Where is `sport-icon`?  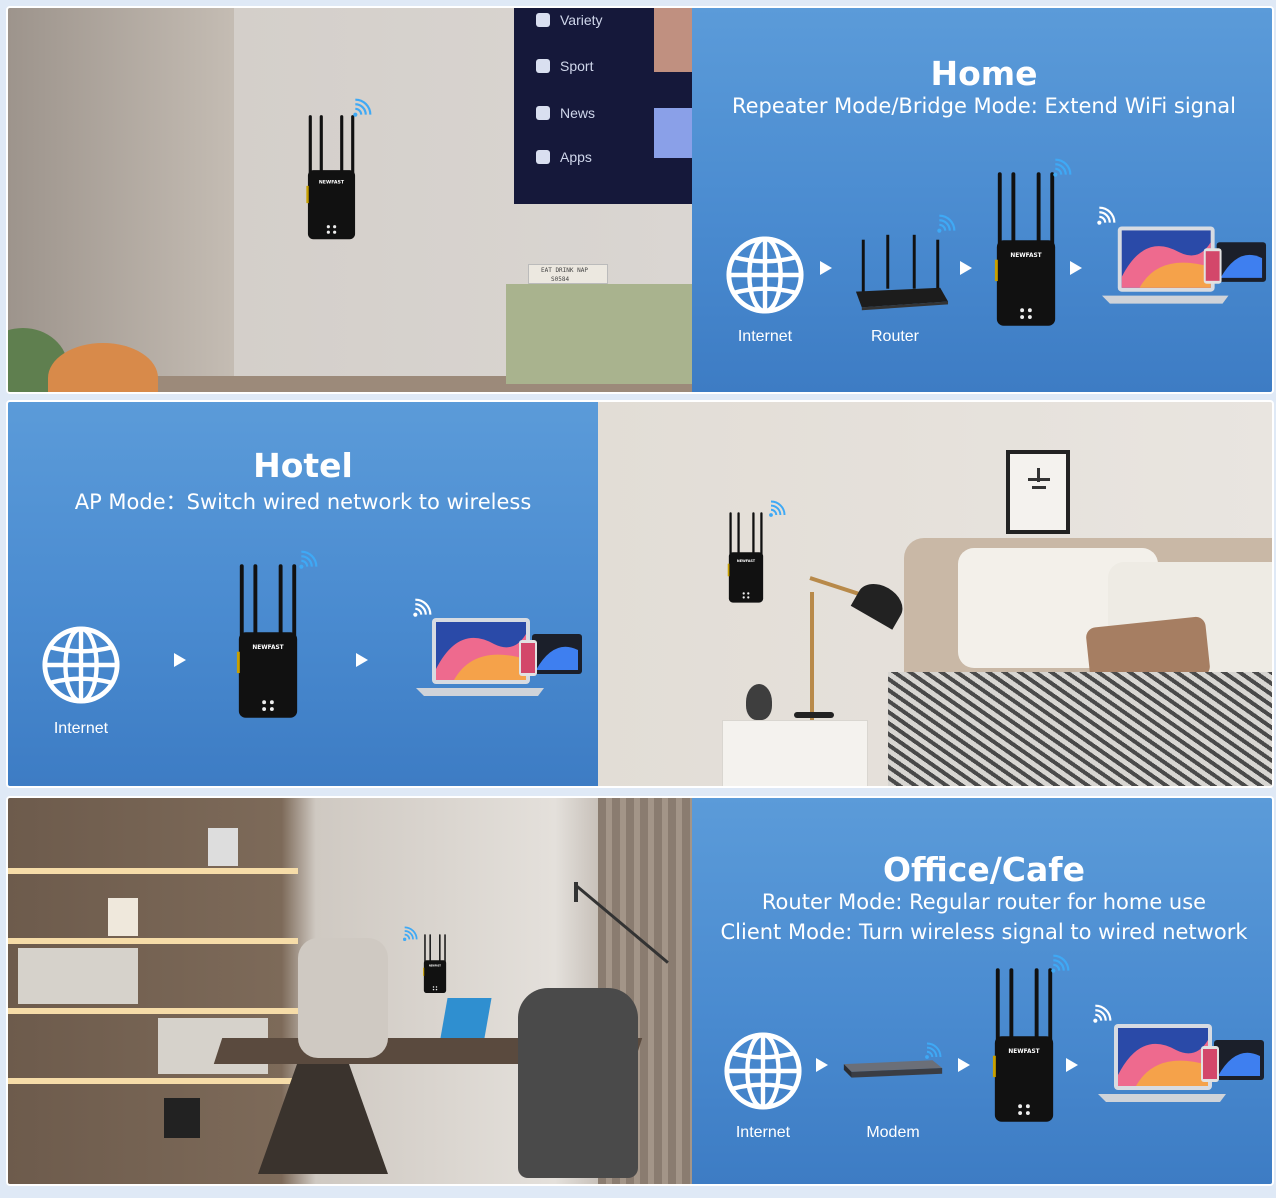 sport-icon is located at coordinates (543, 66).